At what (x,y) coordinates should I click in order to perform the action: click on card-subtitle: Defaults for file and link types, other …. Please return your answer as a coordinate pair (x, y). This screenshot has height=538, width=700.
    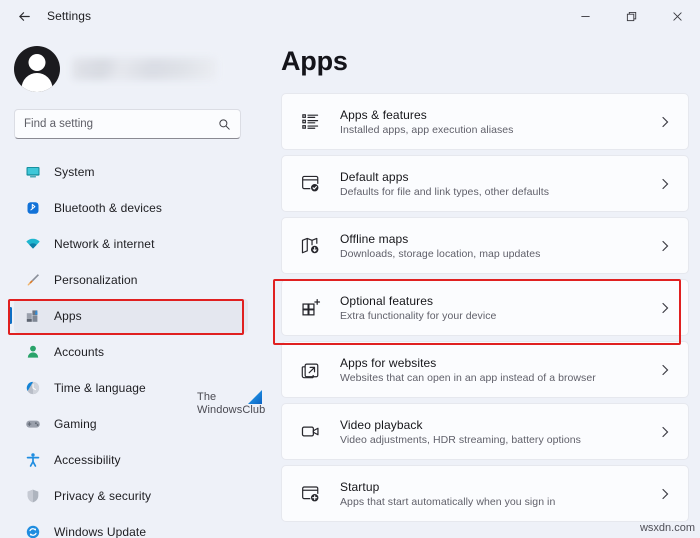
    Looking at the image, I should click on (445, 191).